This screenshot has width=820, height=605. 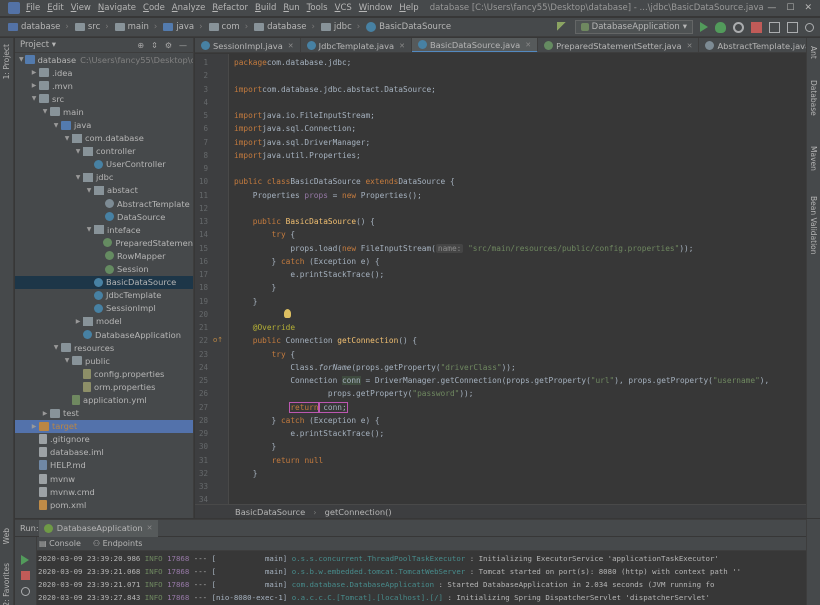 What do you see at coordinates (104, 269) in the screenshot?
I see `tree-node: Session` at bounding box center [104, 269].